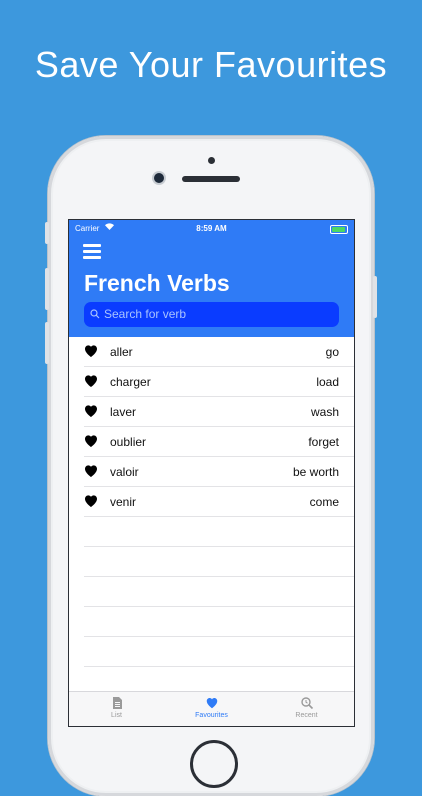 Image resolution: width=422 pixels, height=796 pixels. I want to click on recent-search-icon, so click(306, 703).